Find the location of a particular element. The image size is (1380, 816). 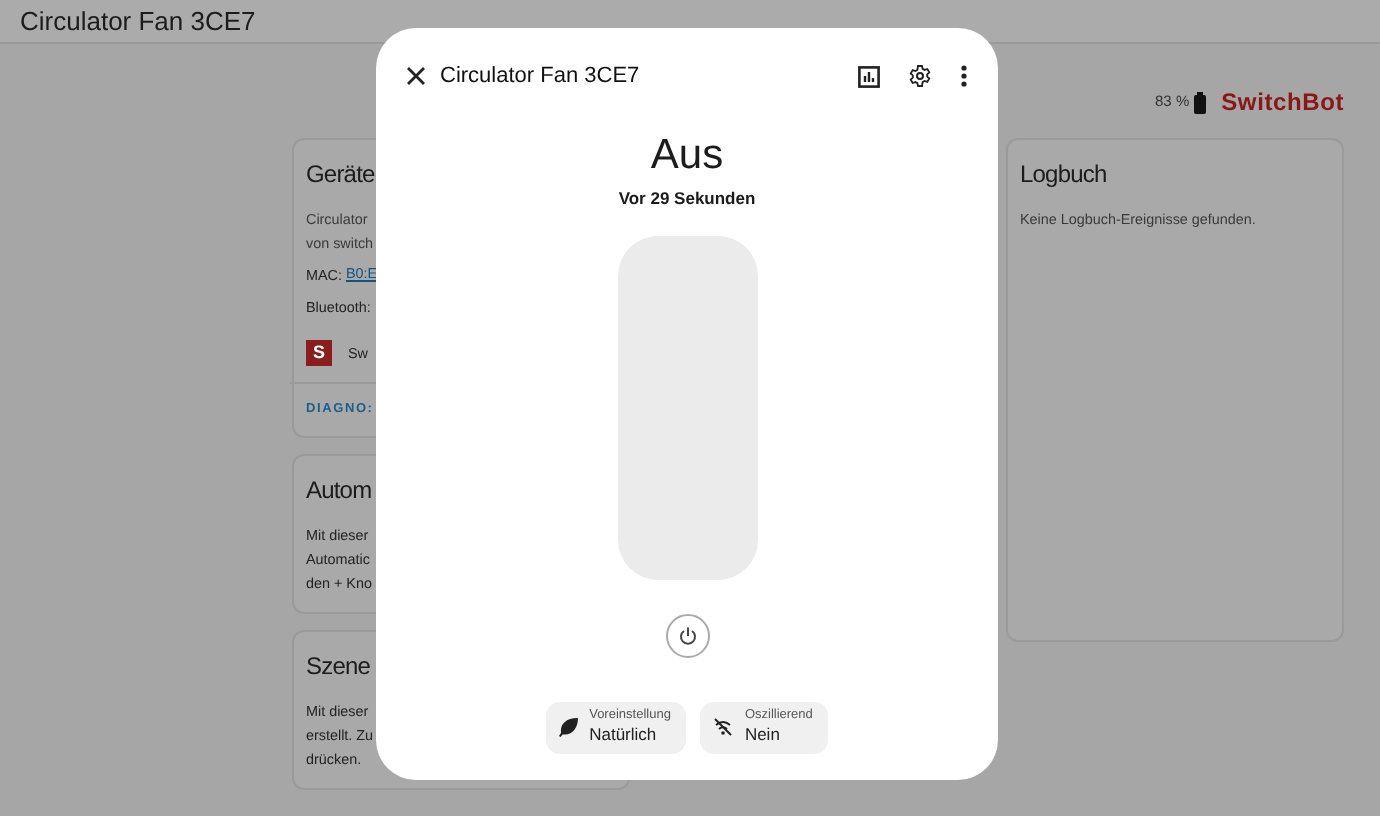

card-title: Autom is located at coordinates (339, 490).